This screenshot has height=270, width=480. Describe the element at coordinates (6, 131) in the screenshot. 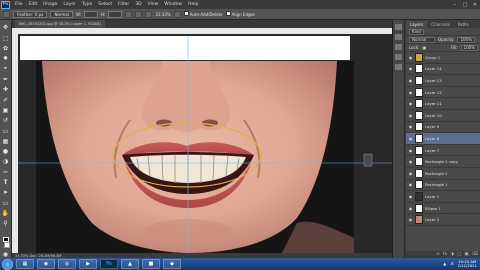

I see `eraser-tool-icon: ▭` at that location.